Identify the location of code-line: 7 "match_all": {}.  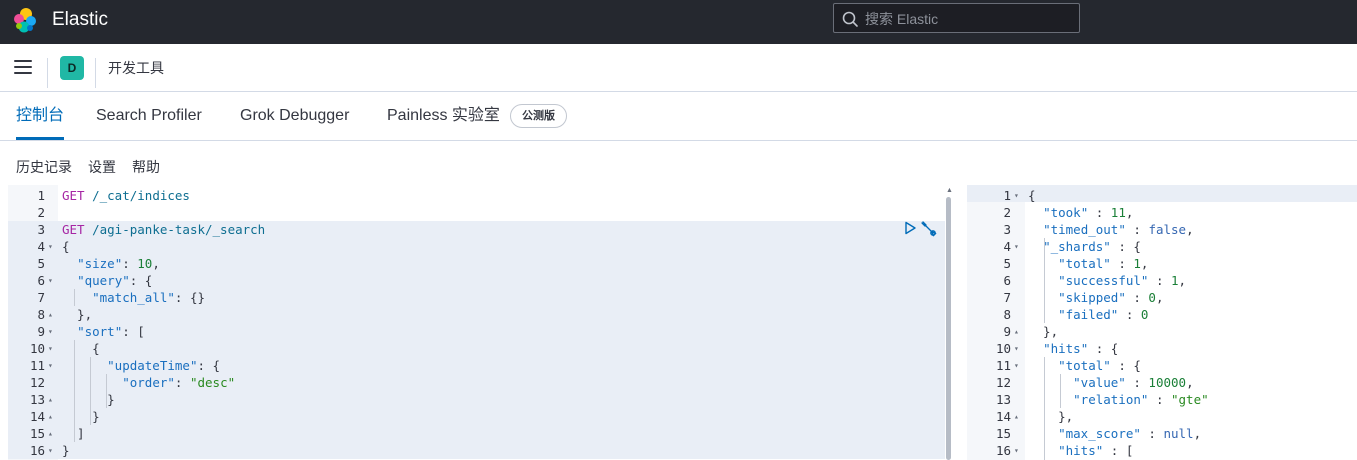
(480, 297).